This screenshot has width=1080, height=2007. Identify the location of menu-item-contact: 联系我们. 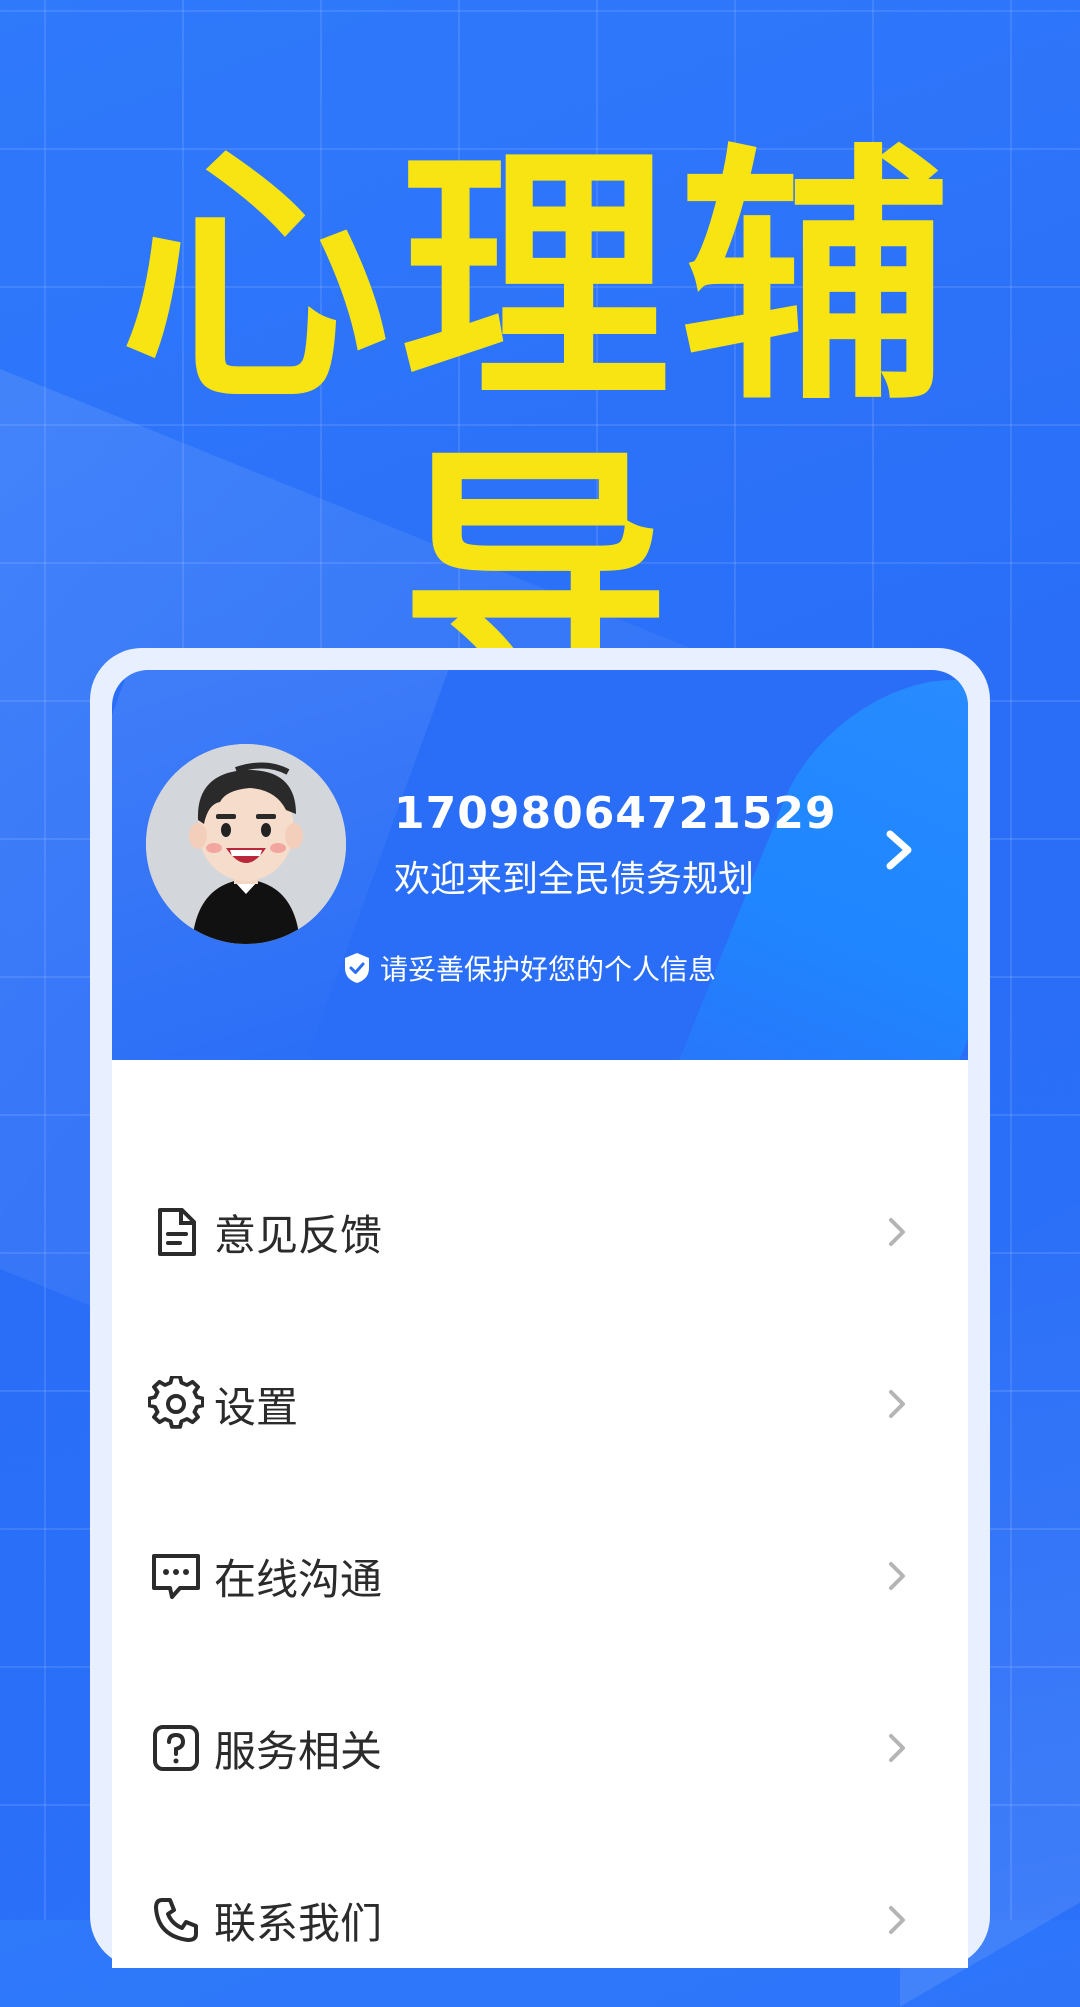
(540, 1914).